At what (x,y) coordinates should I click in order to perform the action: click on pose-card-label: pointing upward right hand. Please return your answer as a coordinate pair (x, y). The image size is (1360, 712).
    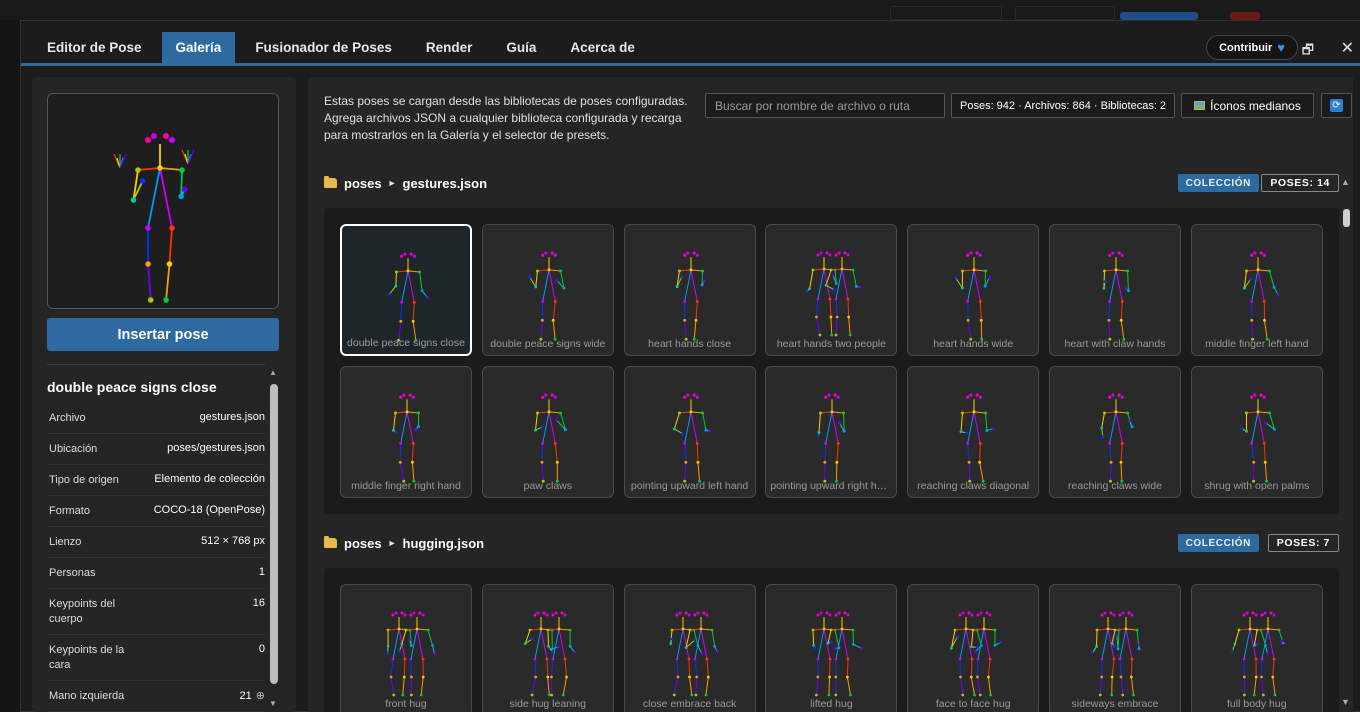
    Looking at the image, I should click on (831, 486).